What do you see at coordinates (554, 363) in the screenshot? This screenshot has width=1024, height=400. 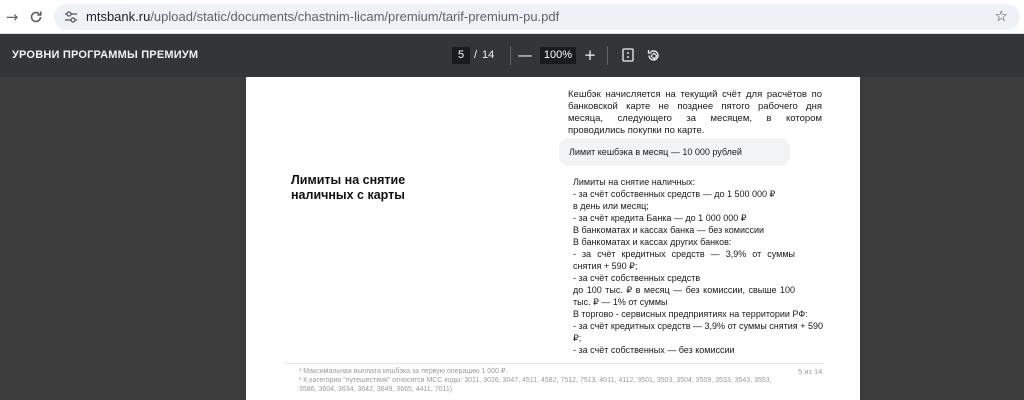 I see `footer-divider` at bounding box center [554, 363].